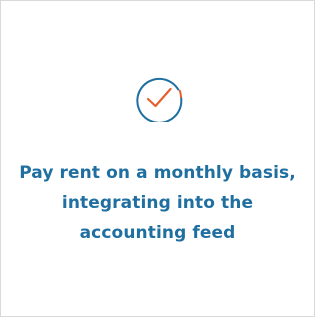  What do you see at coordinates (159, 97) in the screenshot?
I see `check-circle-icon` at bounding box center [159, 97].